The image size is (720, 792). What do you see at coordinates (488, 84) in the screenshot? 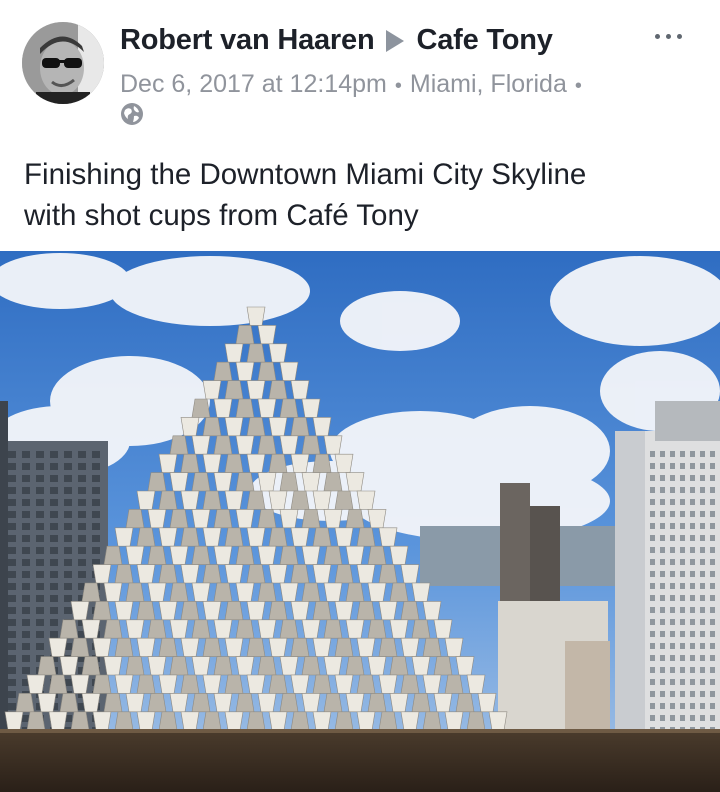
I see `location-link: Miami, Florida` at bounding box center [488, 84].